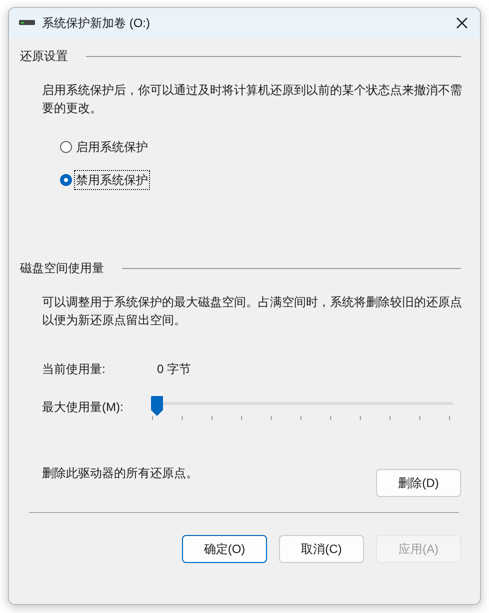 This screenshot has height=613, width=489. I want to click on slider-thumb, so click(157, 406).